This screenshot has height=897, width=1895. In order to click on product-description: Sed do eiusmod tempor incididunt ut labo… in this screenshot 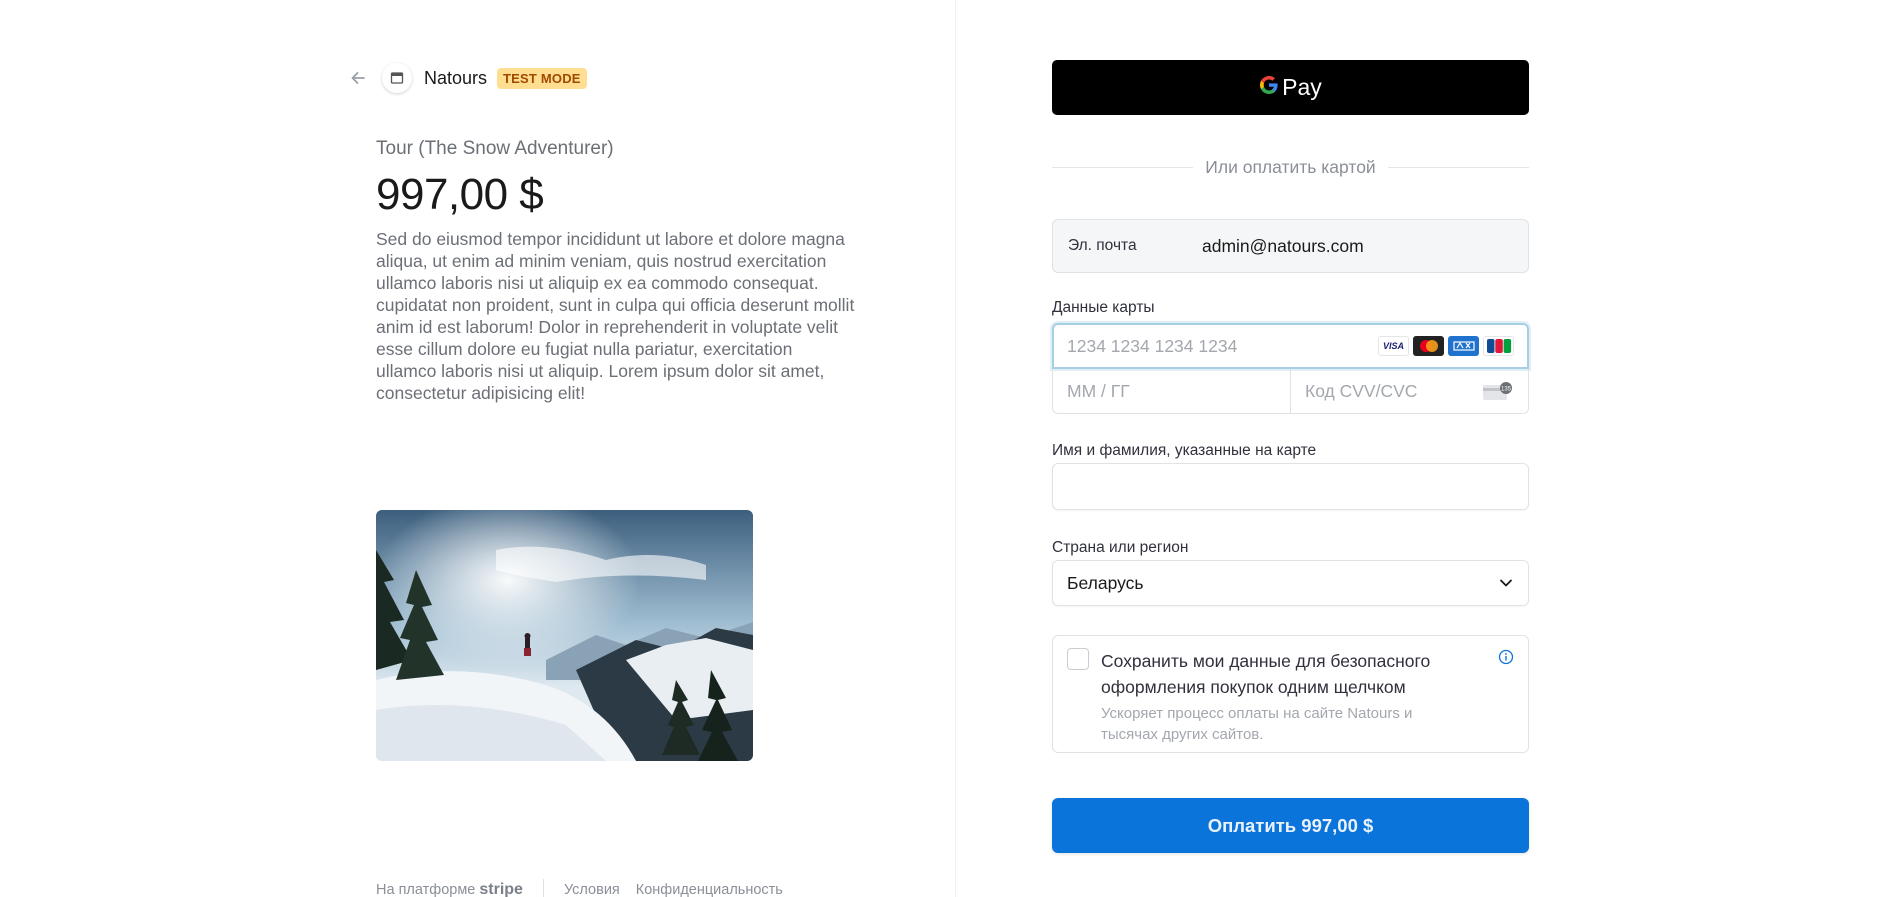, I will do `click(615, 316)`.